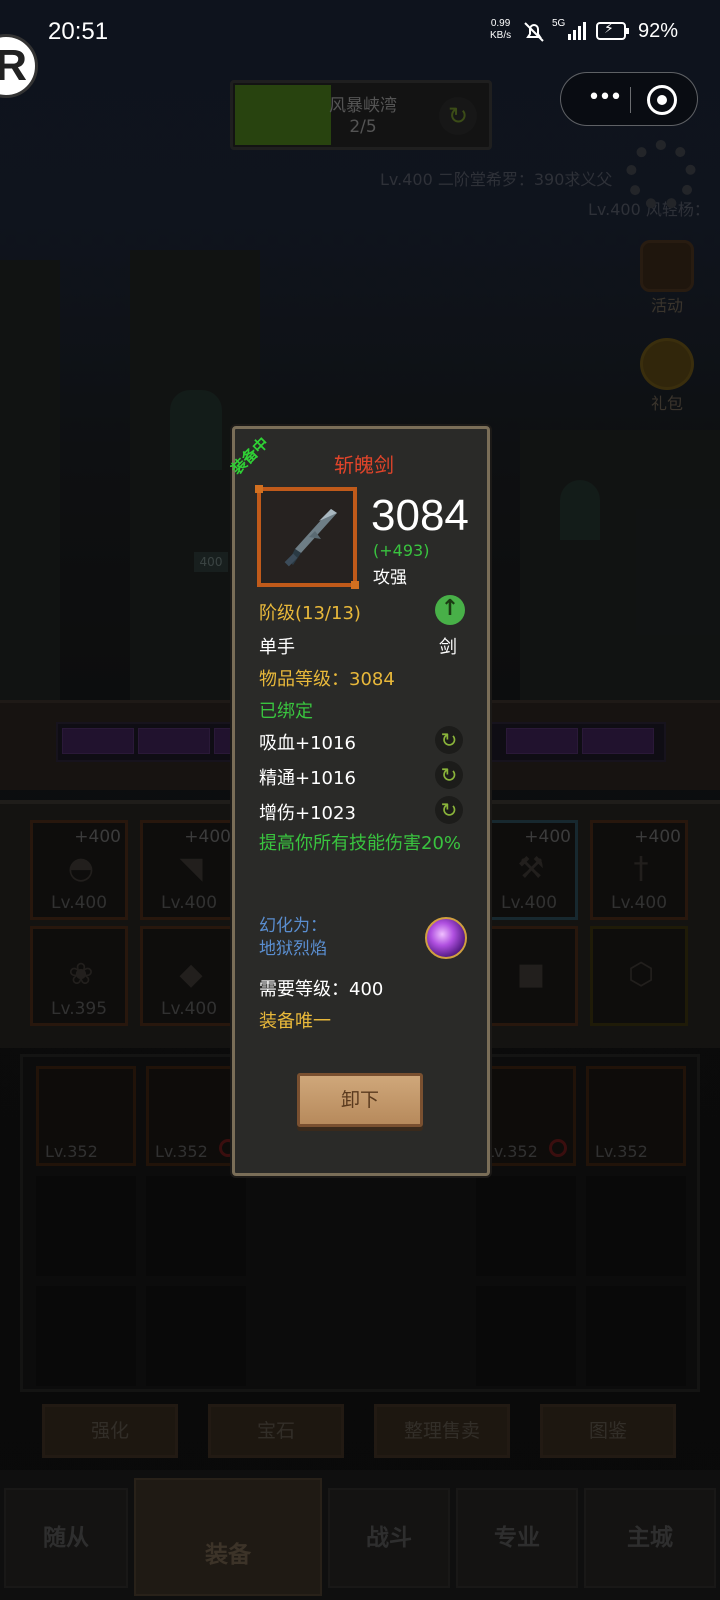  Describe the element at coordinates (327, 679) in the screenshot. I see `item-level: 物品等级：3084` at that location.